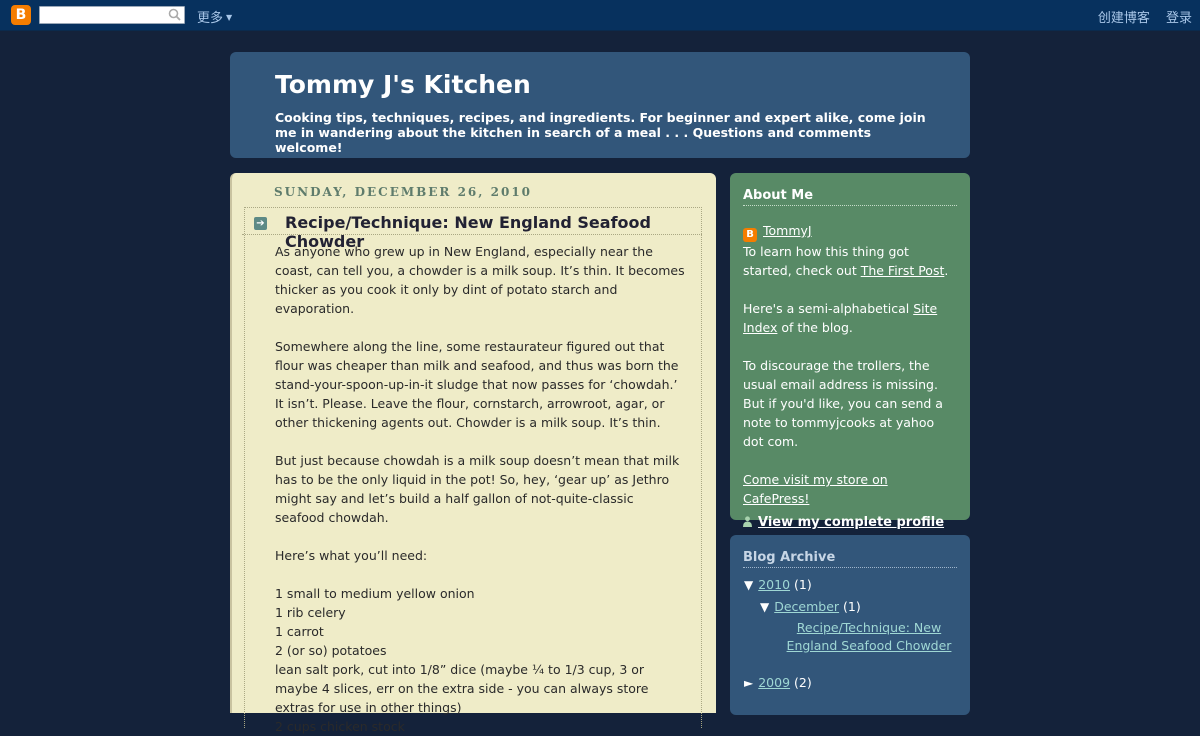 This screenshot has height=736, width=1200. What do you see at coordinates (403, 192) in the screenshot?
I see `post-date: SUNDAY, DECEMBER 26, 2010` at bounding box center [403, 192].